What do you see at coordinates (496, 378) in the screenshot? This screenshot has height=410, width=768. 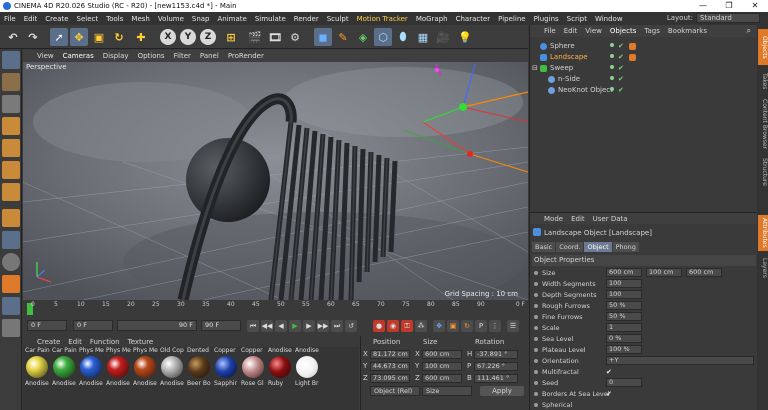 I see `rotation-b-field: 111.461 °` at bounding box center [496, 378].